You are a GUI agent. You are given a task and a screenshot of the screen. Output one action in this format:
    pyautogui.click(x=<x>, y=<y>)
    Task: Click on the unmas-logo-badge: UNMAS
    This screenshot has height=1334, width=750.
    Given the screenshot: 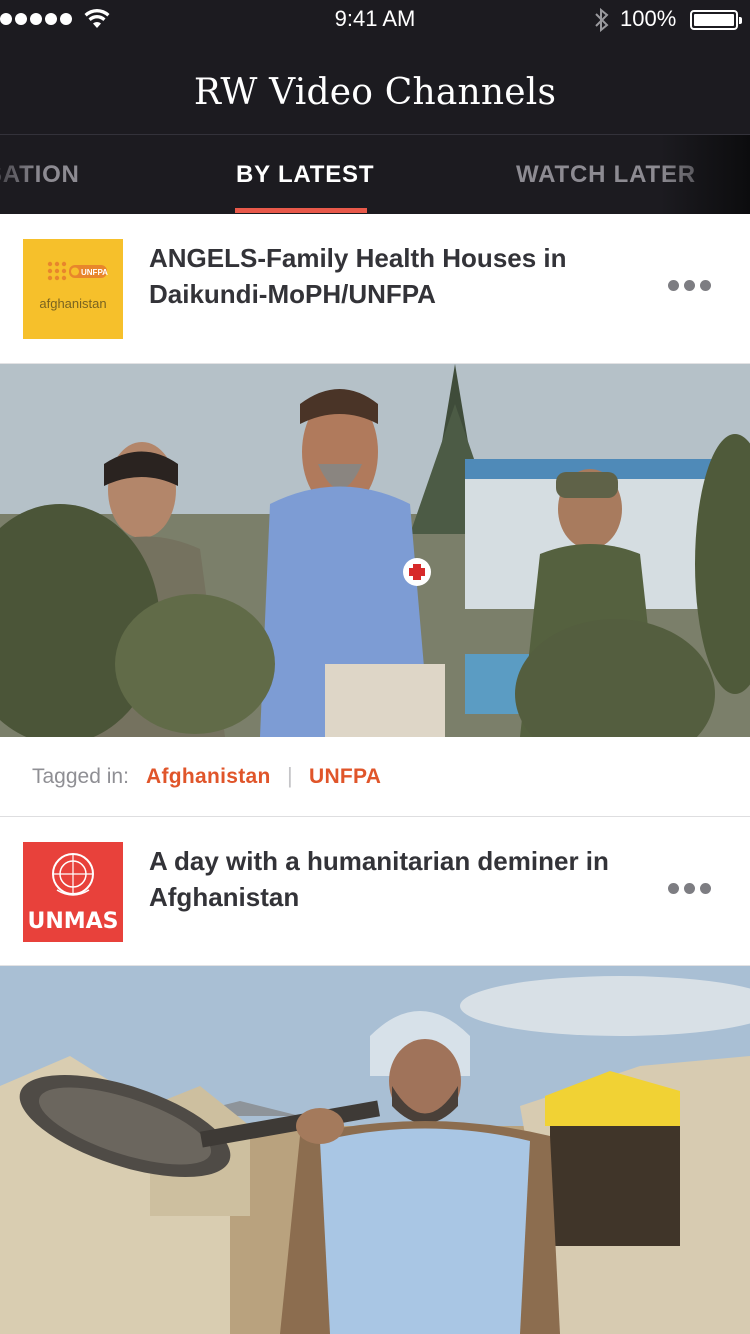 What is the action you would take?
    pyautogui.click(x=72, y=921)
    